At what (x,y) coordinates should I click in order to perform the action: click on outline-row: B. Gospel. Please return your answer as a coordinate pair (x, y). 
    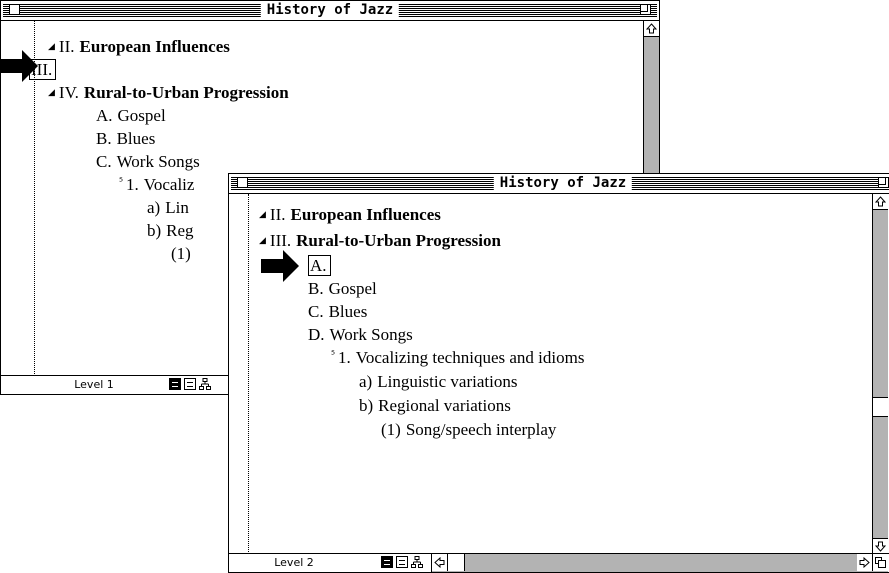
    Looking at the image, I should click on (342, 288).